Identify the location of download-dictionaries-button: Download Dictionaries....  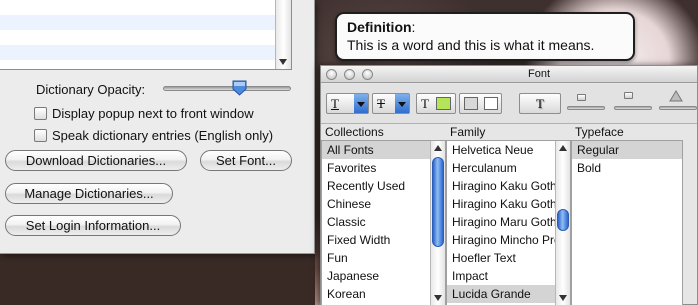
(96, 160).